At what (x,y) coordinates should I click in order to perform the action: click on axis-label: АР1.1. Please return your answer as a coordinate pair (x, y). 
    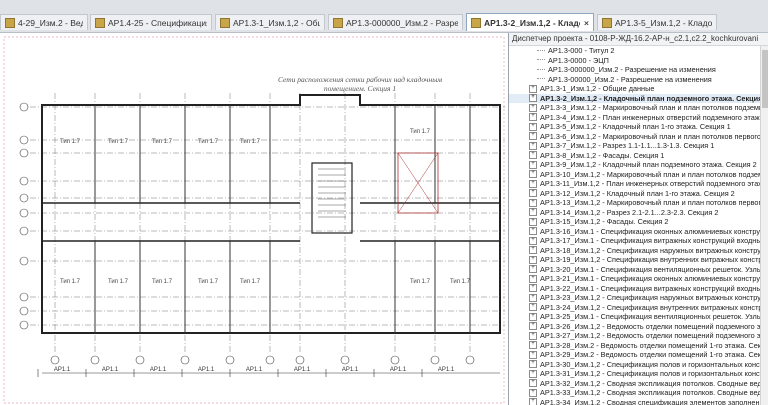
    Looking at the image, I should click on (254, 370).